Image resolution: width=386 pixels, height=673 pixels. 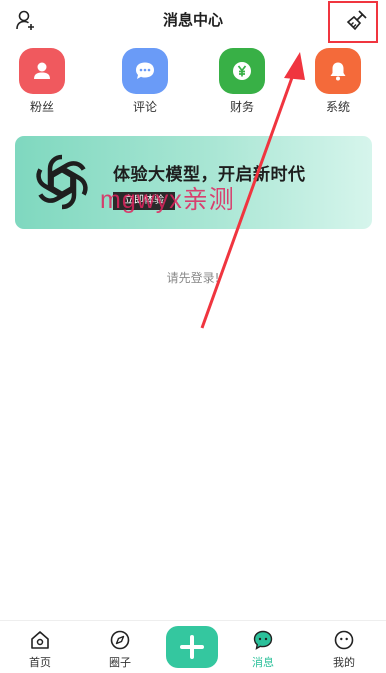 I want to click on yen-icon, so click(x=242, y=71).